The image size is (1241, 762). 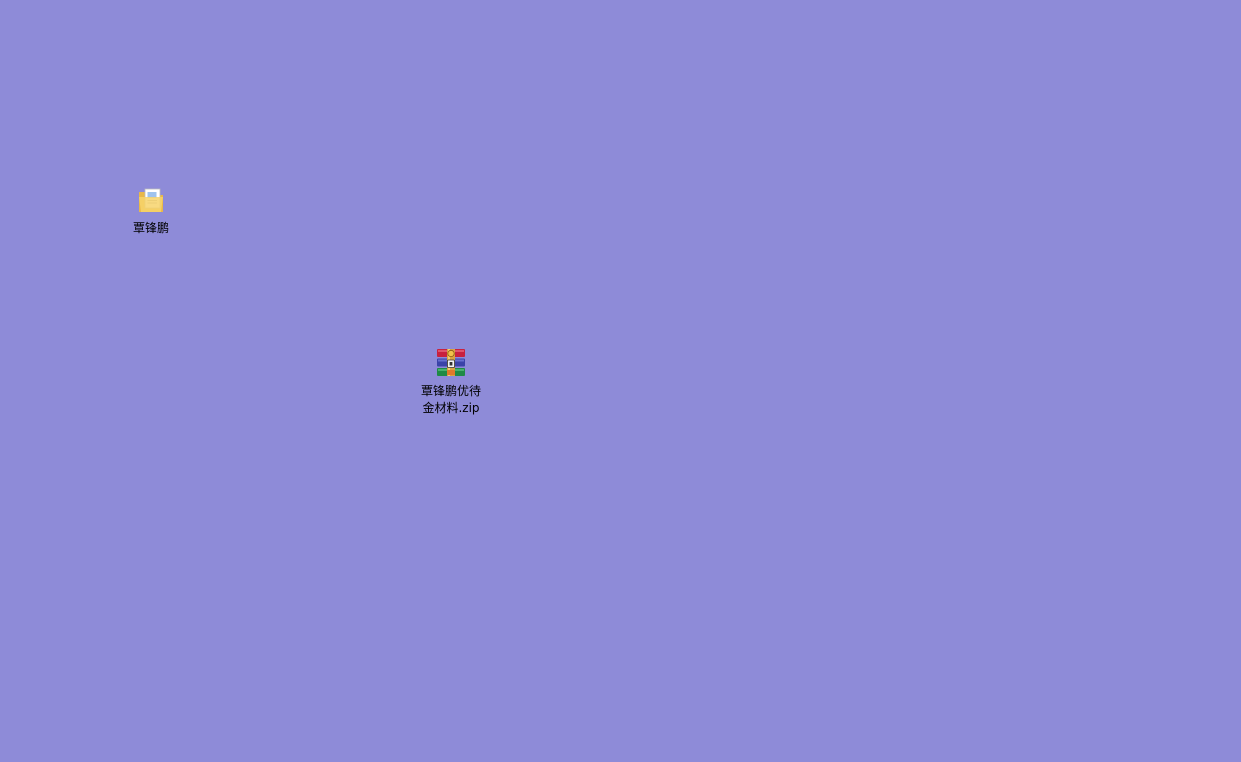 What do you see at coordinates (451, 362) in the screenshot?
I see `winrar-archive-icon` at bounding box center [451, 362].